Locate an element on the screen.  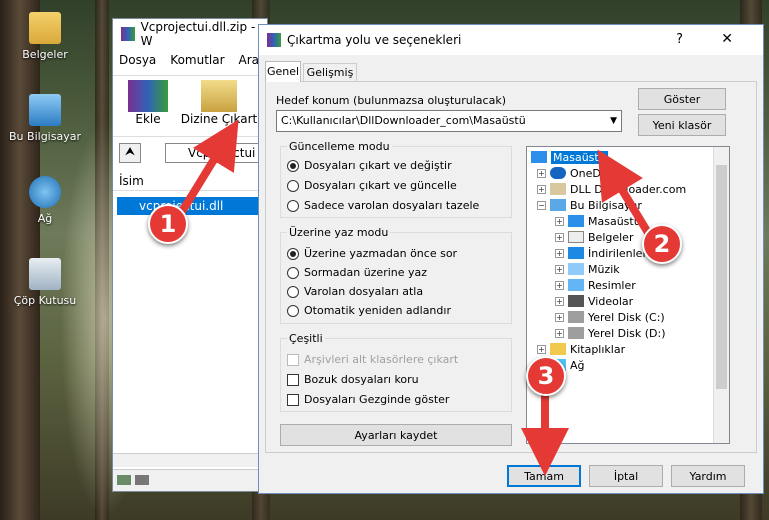
step-marker-1: 1 is located at coordinates (168, 224).